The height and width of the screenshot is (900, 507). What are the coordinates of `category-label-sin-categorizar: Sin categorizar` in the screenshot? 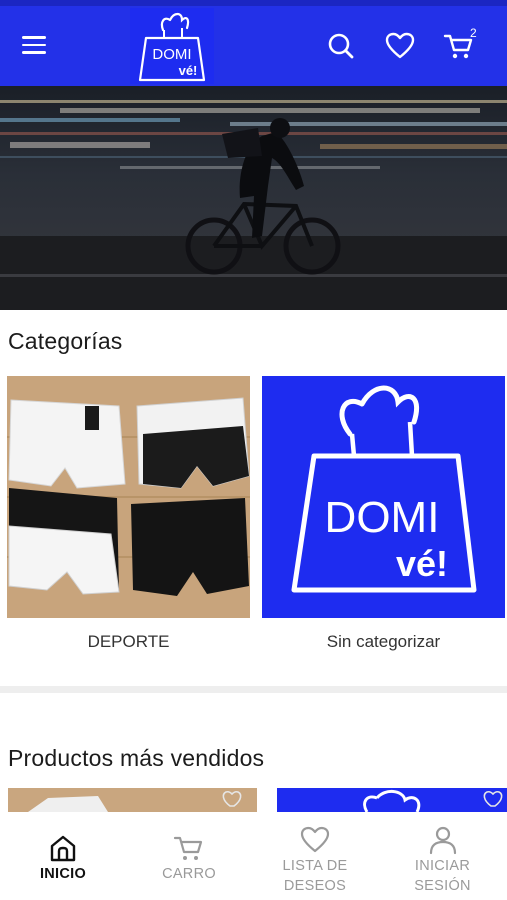 It's located at (383, 642).